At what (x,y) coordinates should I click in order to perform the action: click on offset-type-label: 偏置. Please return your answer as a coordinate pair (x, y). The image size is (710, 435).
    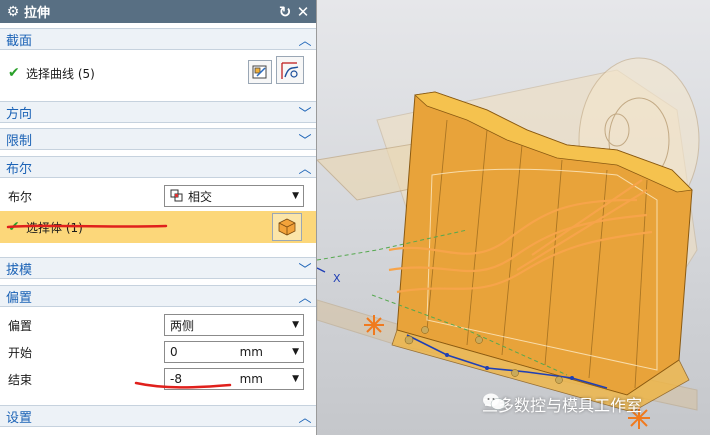
    Looking at the image, I should click on (20, 325).